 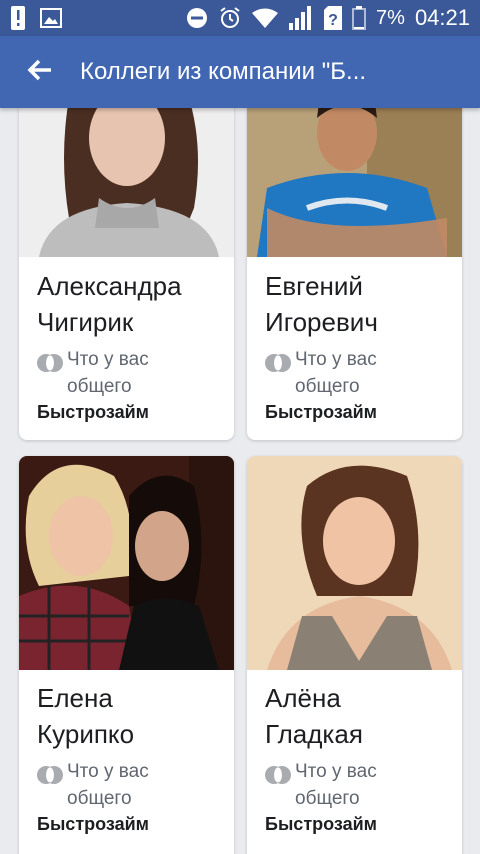 I want to click on back-button, so click(x=40, y=72).